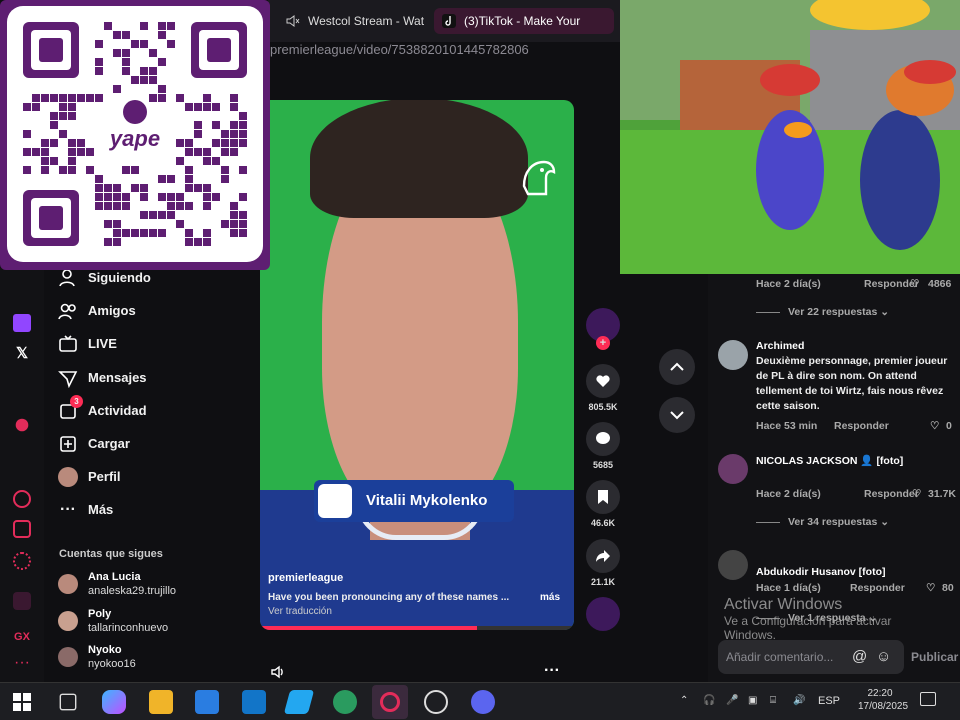  What do you see at coordinates (305, 578) in the screenshot?
I see `video-account: premierleague` at bounding box center [305, 578].